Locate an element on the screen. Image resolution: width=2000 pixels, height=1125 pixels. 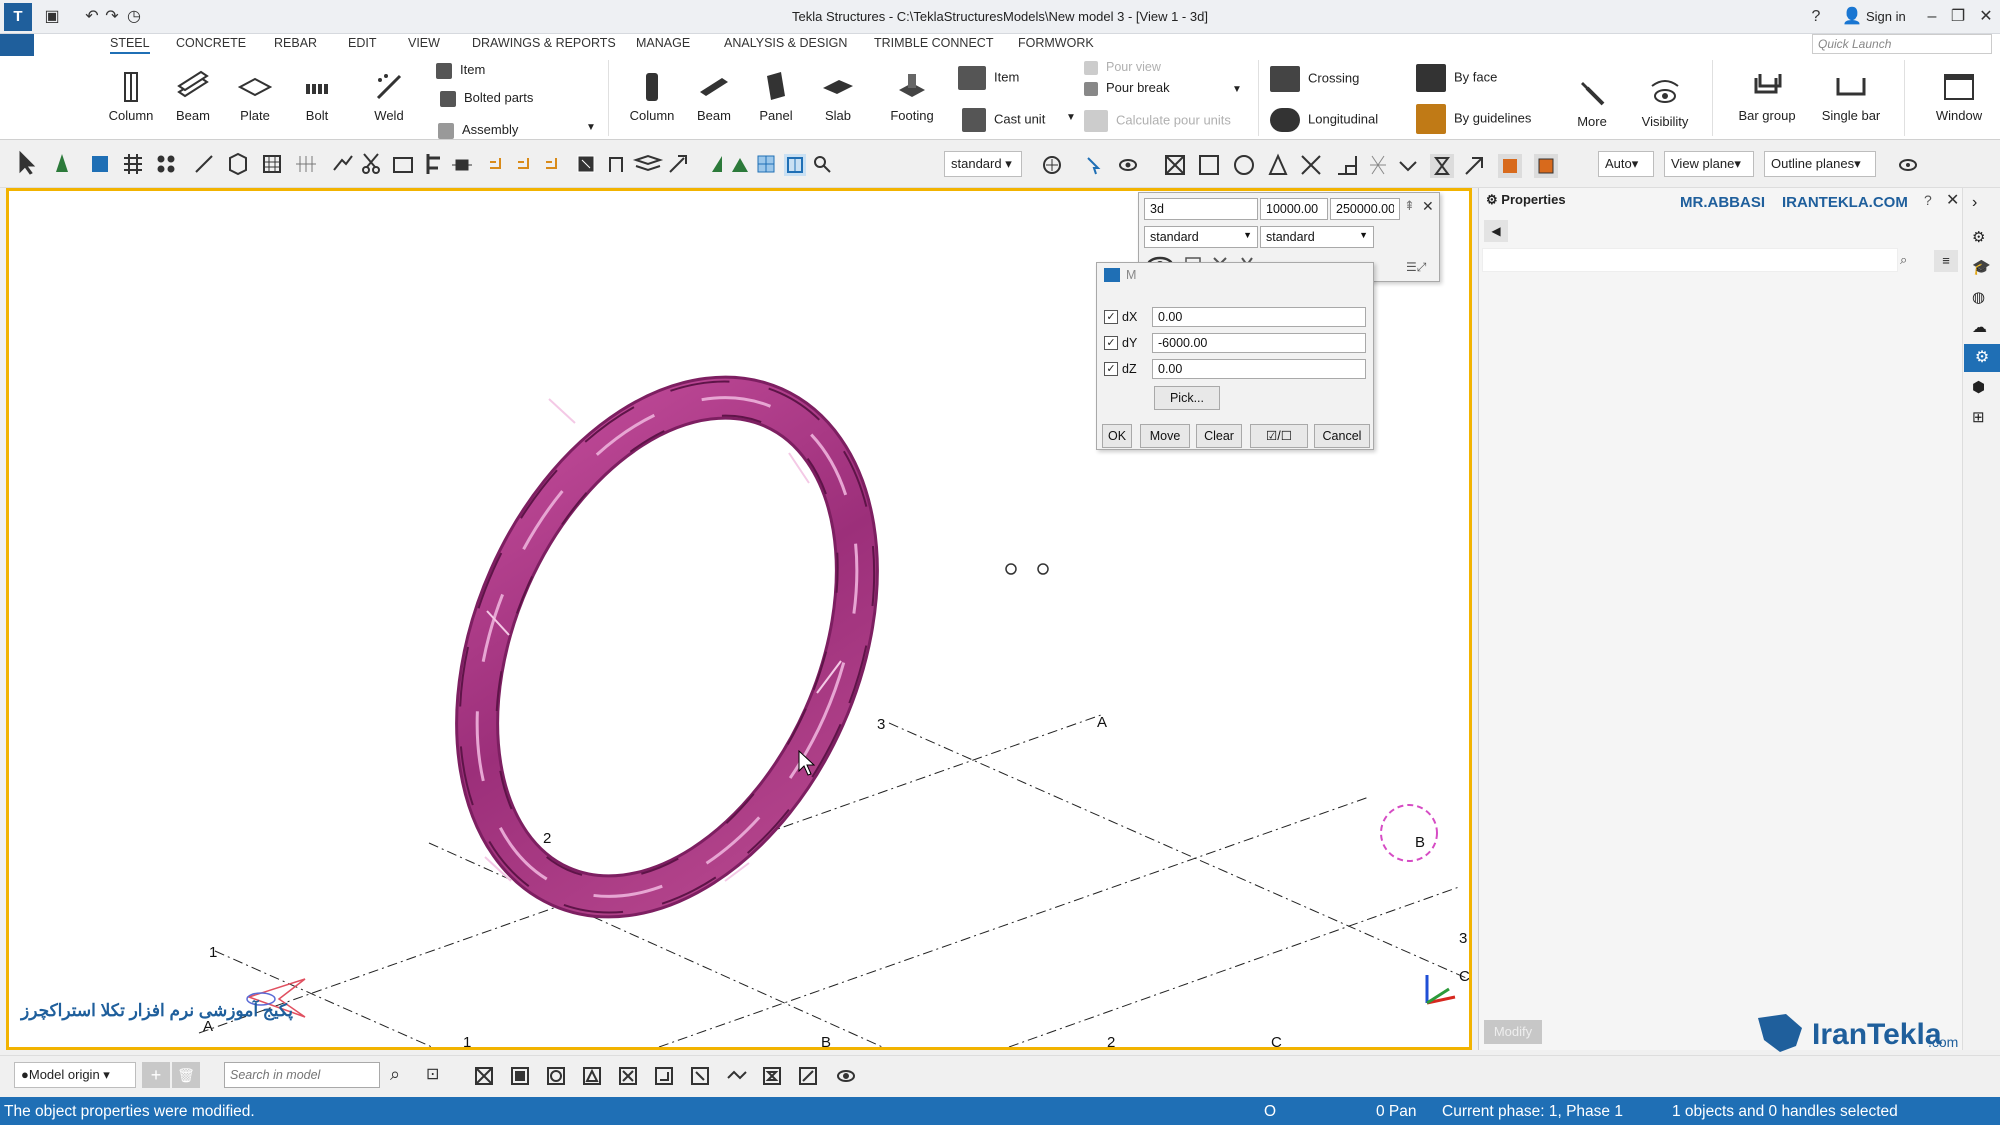
modify-button: Modify is located at coordinates (1513, 1032).